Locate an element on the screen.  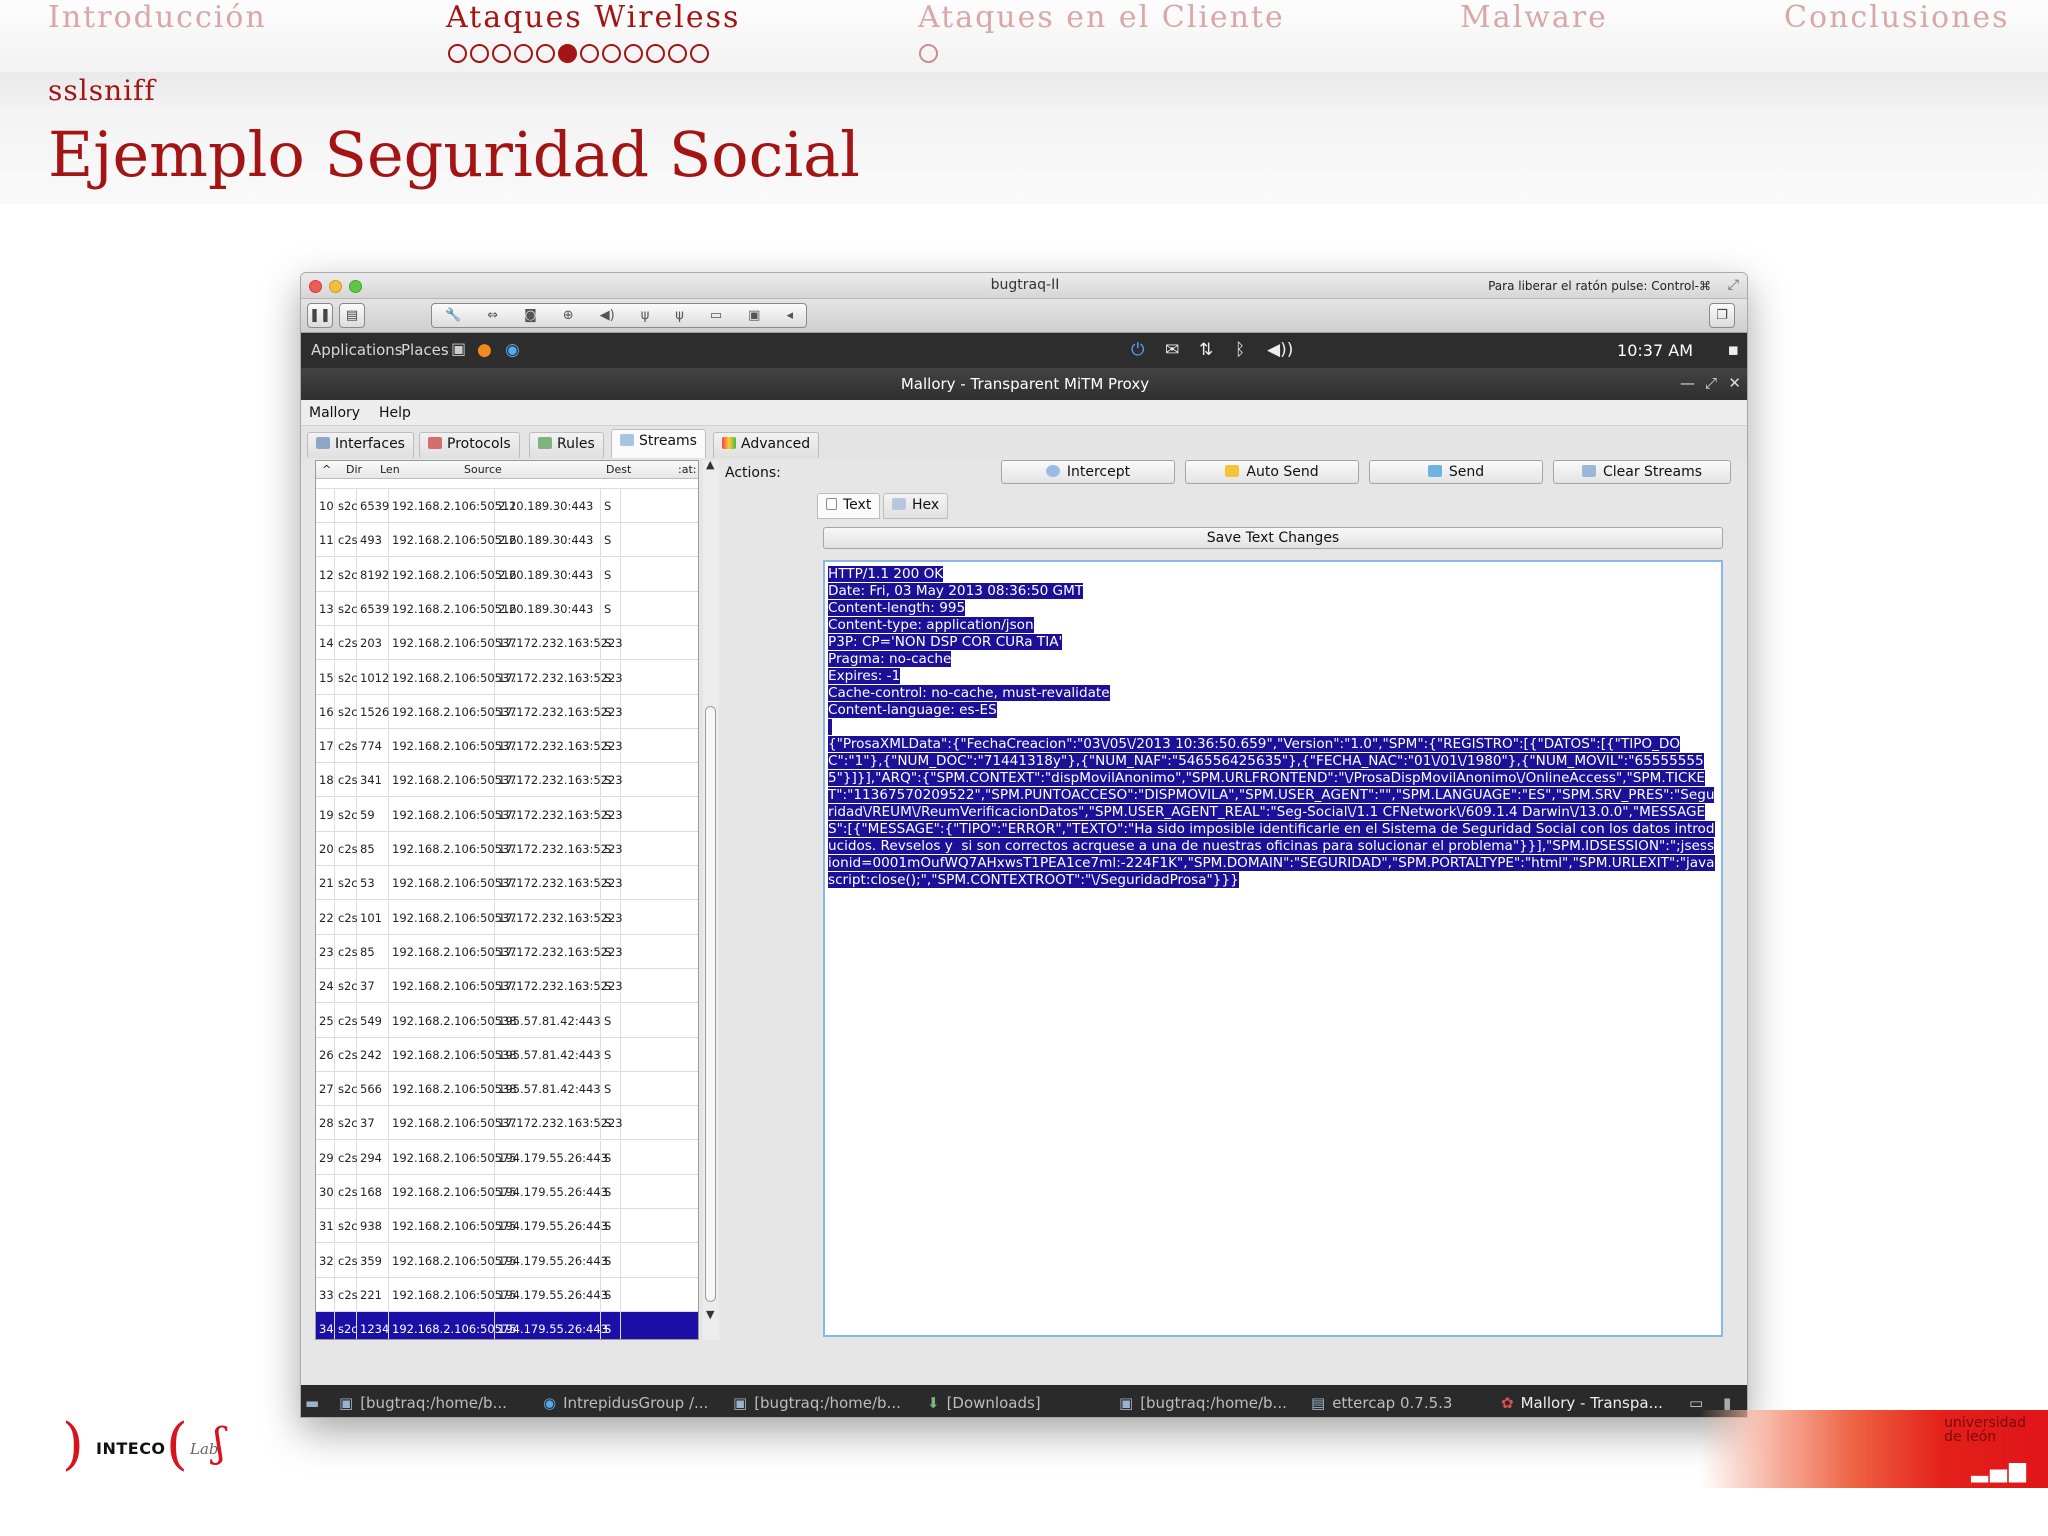
tab-rules: Rules is located at coordinates (566, 445).